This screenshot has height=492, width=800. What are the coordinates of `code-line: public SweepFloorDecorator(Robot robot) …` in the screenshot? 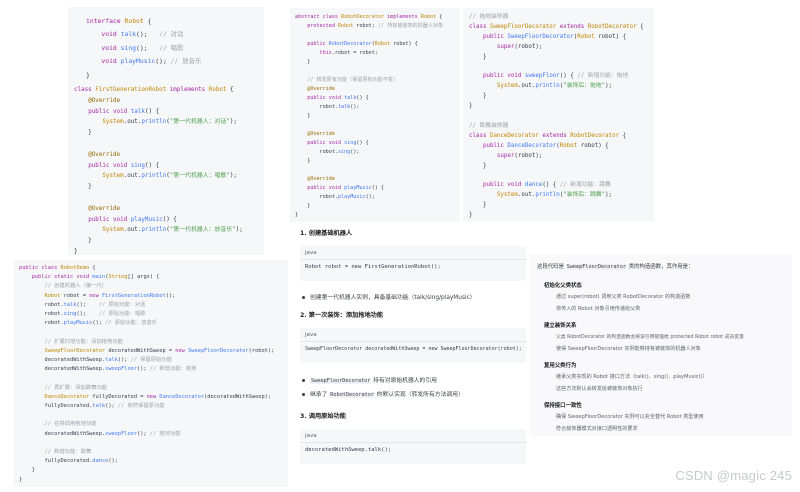 It's located at (554, 36).